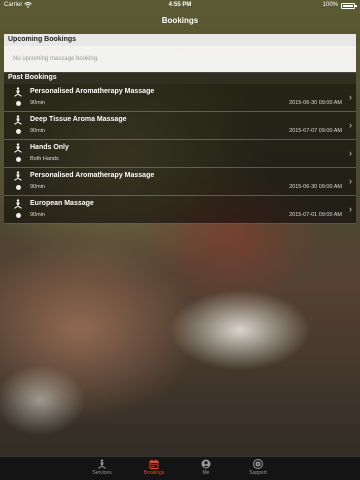  I want to click on upcoming-bookings-header: Upcoming Bookings, so click(180, 40).